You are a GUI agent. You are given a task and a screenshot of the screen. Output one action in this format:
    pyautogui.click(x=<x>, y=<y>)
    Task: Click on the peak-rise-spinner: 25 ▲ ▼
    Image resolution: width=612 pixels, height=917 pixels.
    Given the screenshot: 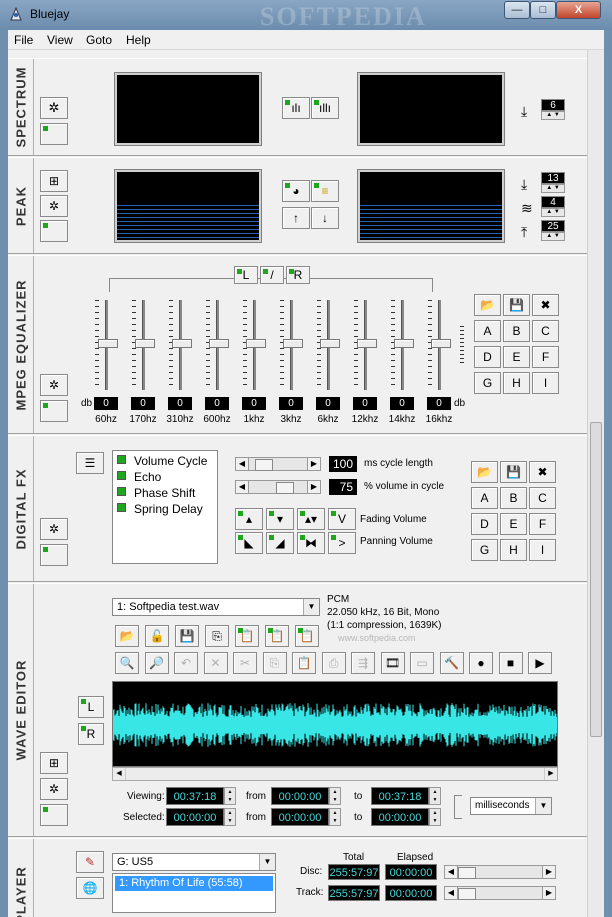 What is the action you would take?
    pyautogui.click(x=553, y=231)
    